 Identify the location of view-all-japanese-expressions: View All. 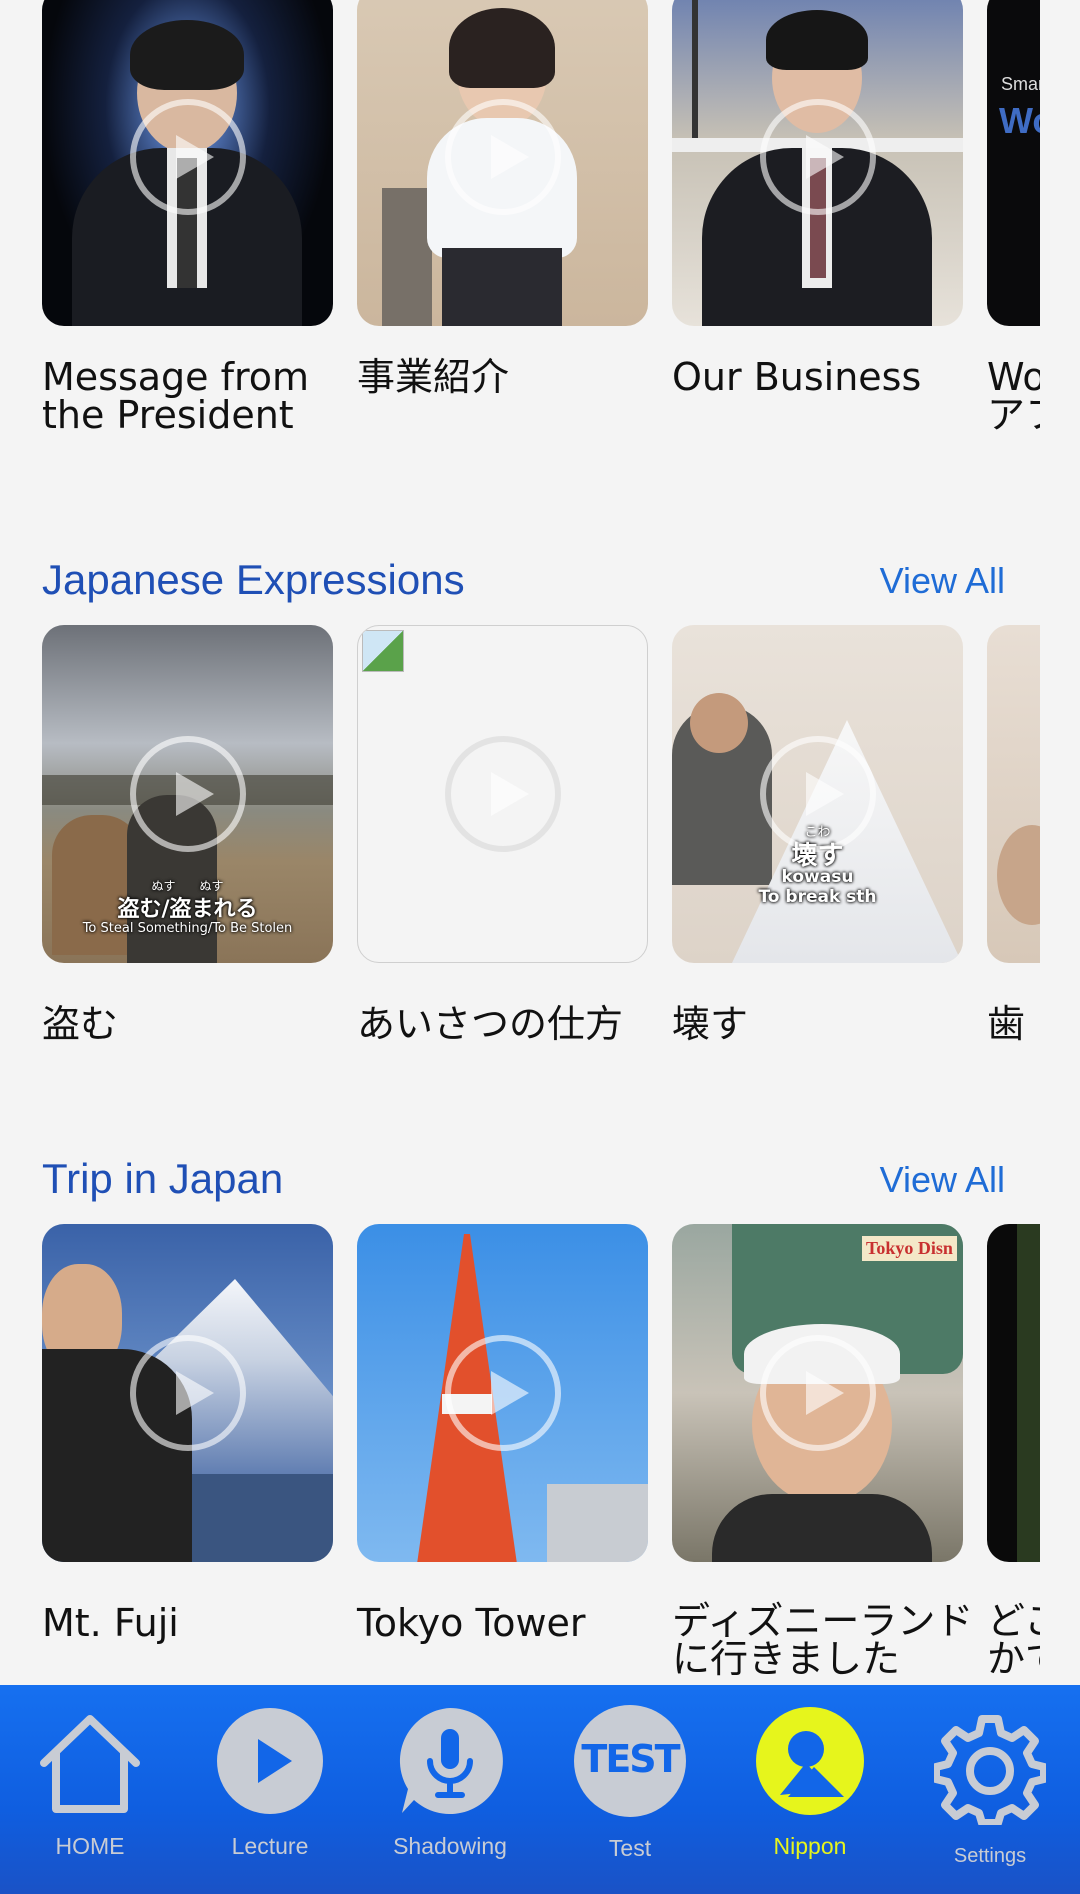
(942, 581).